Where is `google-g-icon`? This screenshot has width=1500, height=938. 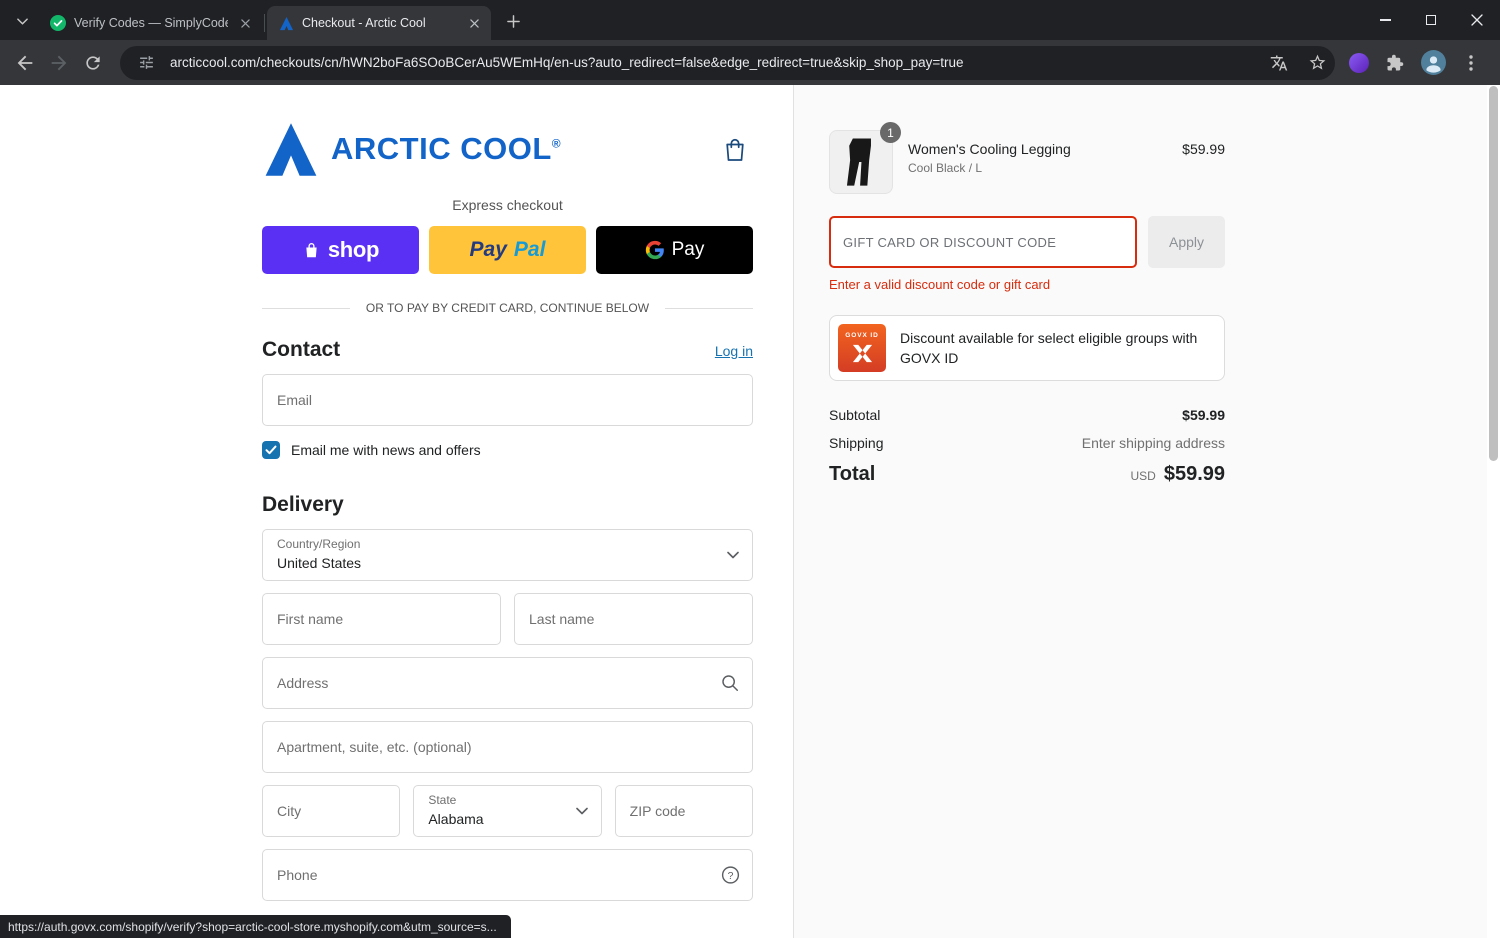
google-g-icon is located at coordinates (654, 250).